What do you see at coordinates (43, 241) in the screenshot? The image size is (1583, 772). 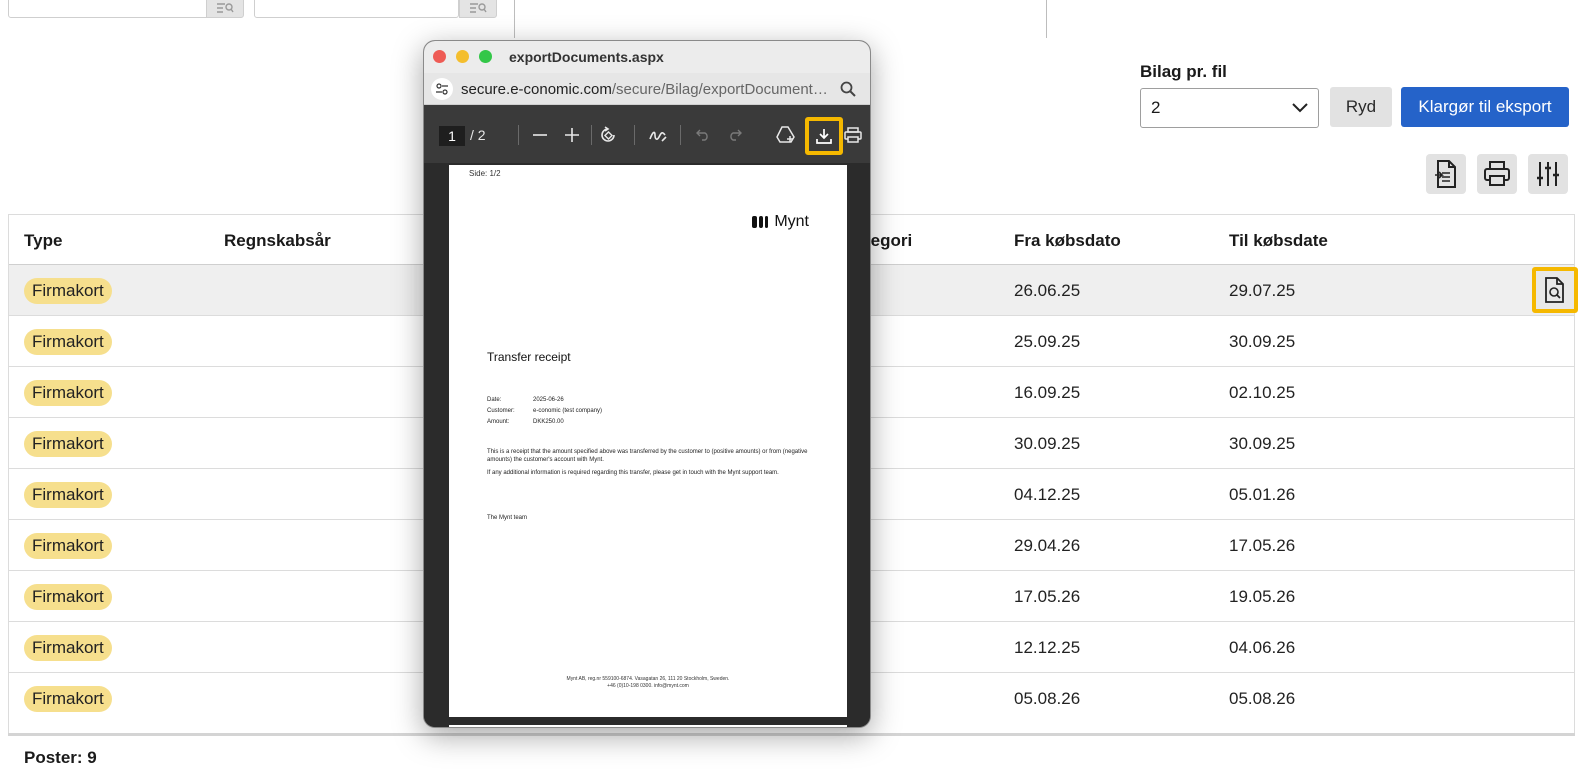 I see `header-type: Type` at bounding box center [43, 241].